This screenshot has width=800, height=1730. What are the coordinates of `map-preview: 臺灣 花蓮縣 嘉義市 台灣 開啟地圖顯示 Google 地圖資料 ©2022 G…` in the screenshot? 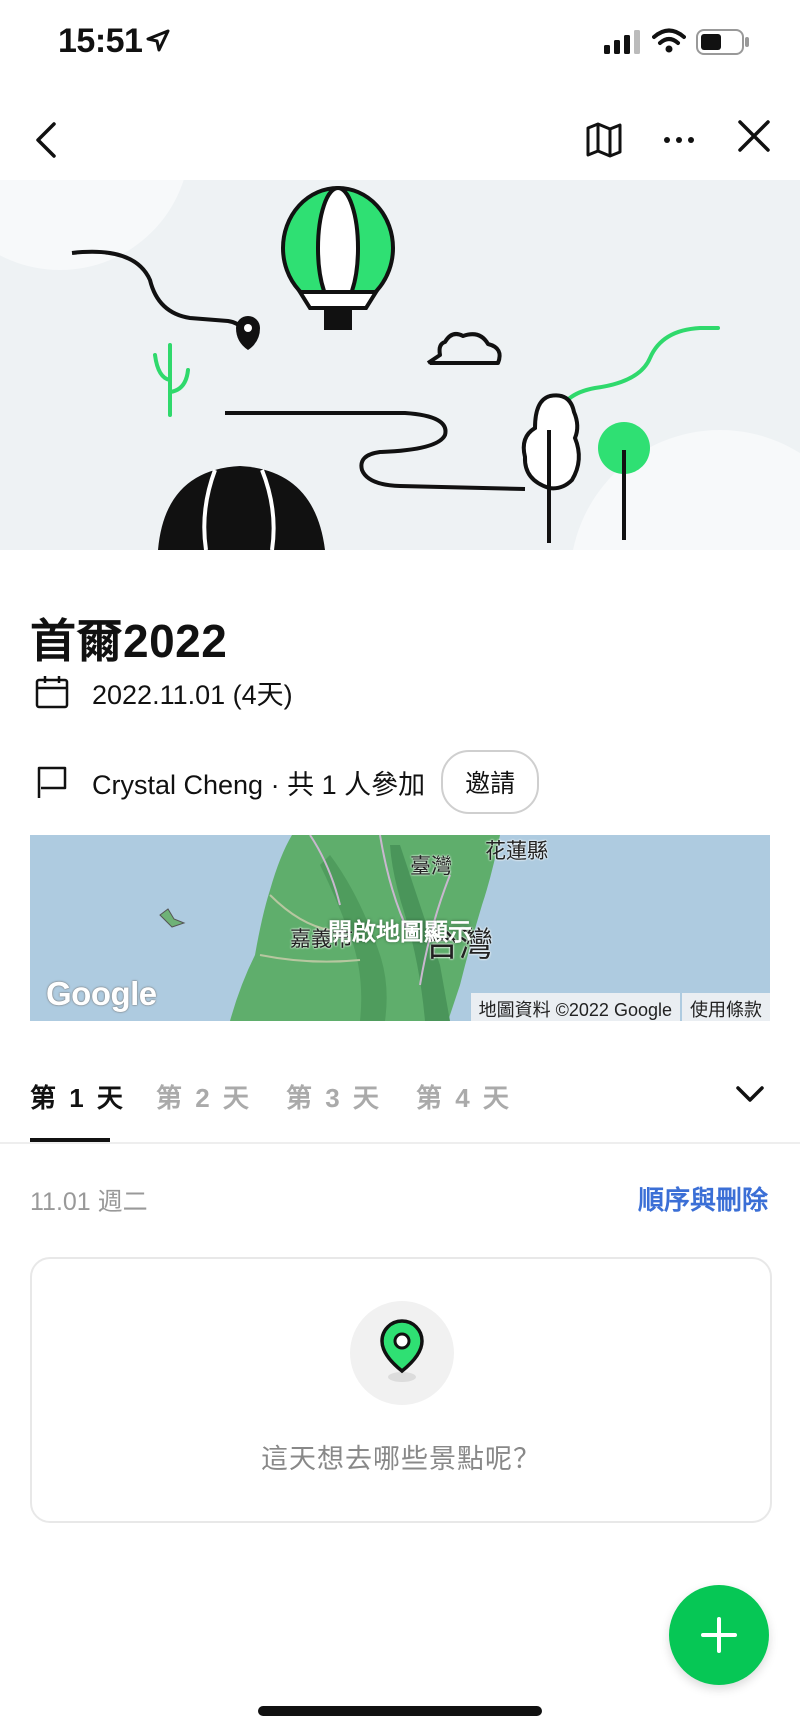 It's located at (400, 928).